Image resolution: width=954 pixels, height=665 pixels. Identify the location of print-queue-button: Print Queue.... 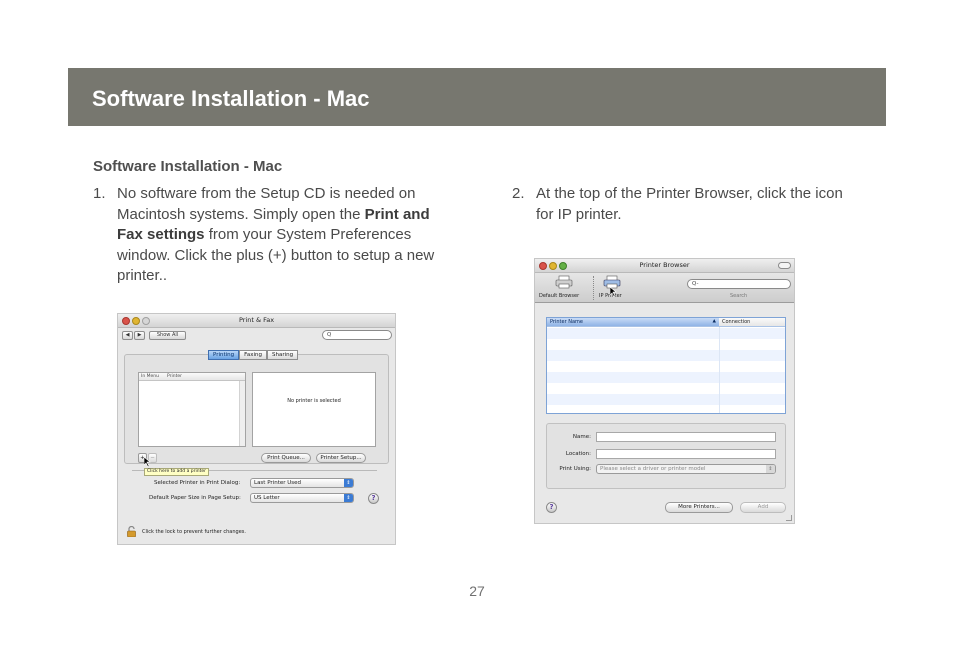
(286, 458).